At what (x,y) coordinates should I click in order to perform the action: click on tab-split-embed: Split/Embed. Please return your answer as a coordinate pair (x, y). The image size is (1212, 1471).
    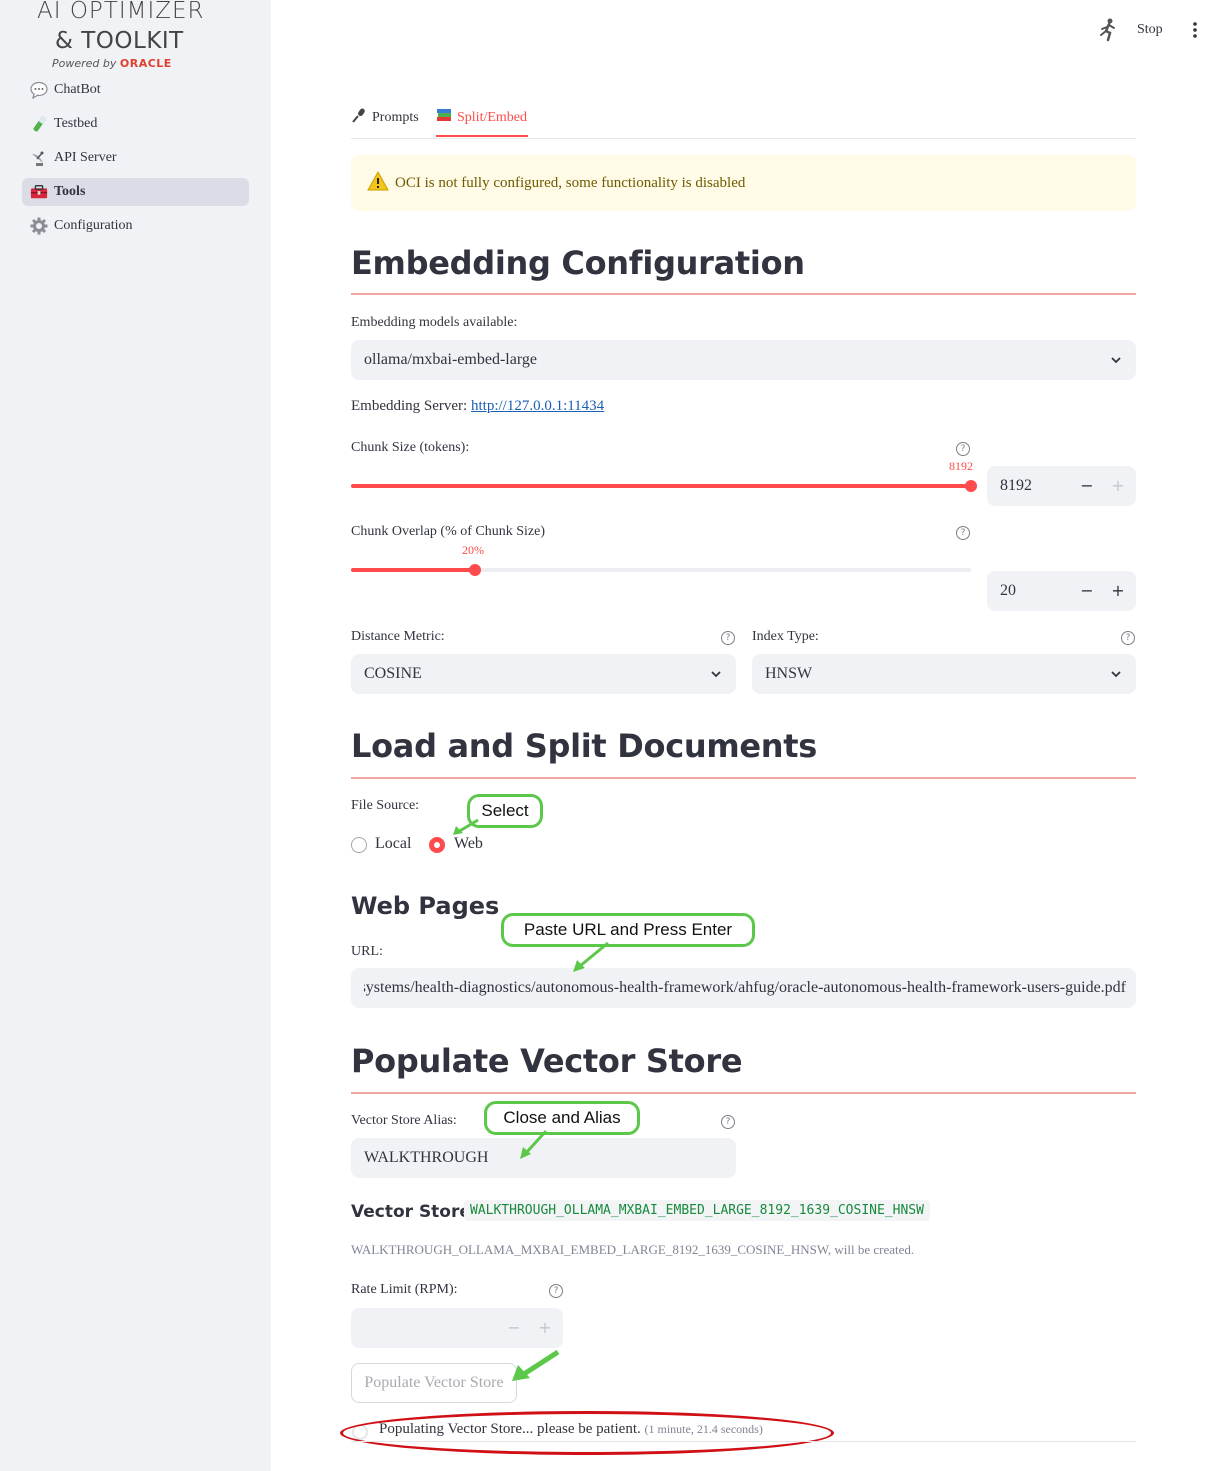
    Looking at the image, I should click on (481, 117).